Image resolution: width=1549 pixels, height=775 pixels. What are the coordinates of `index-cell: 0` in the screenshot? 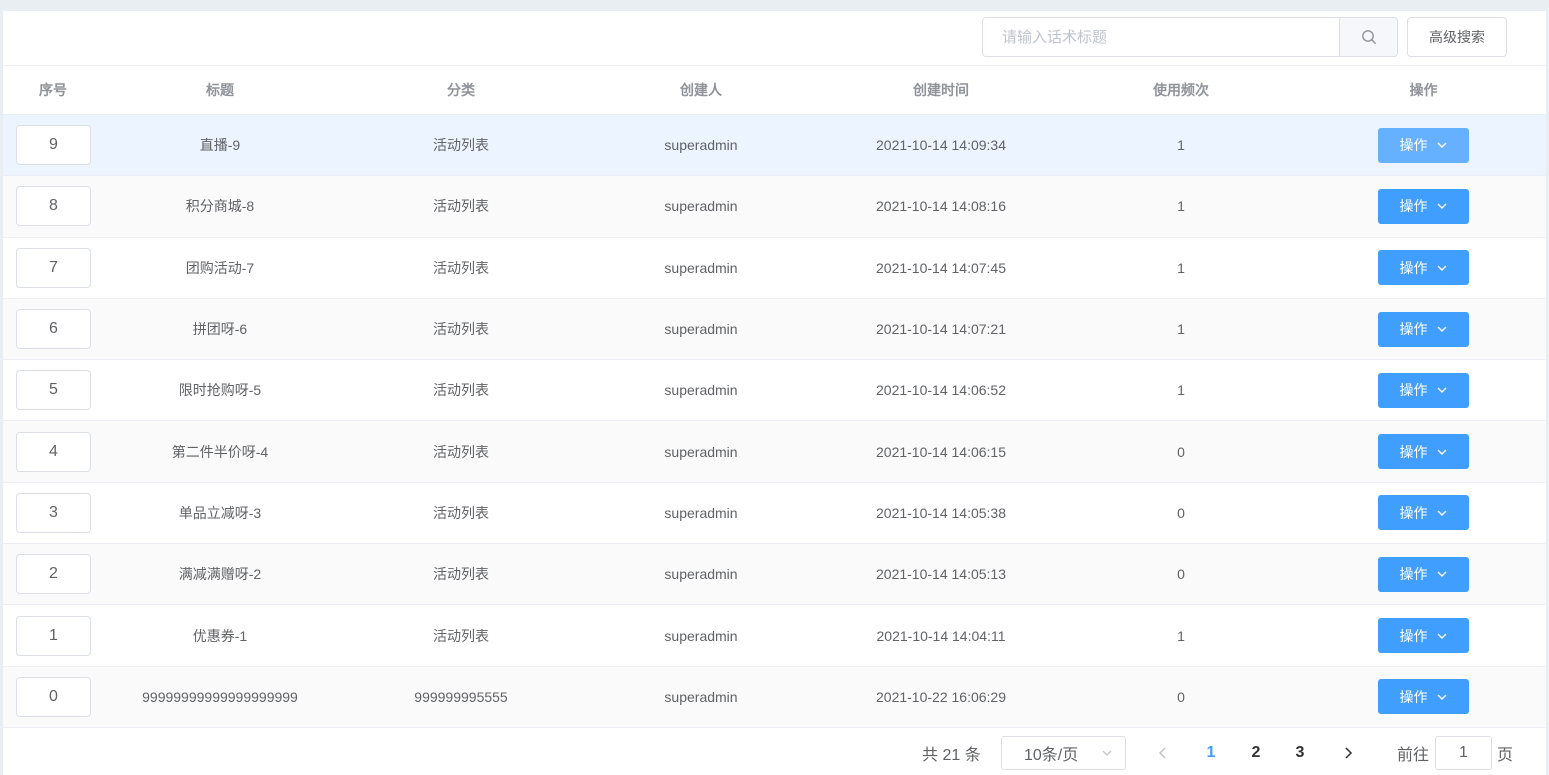 It's located at (53, 696).